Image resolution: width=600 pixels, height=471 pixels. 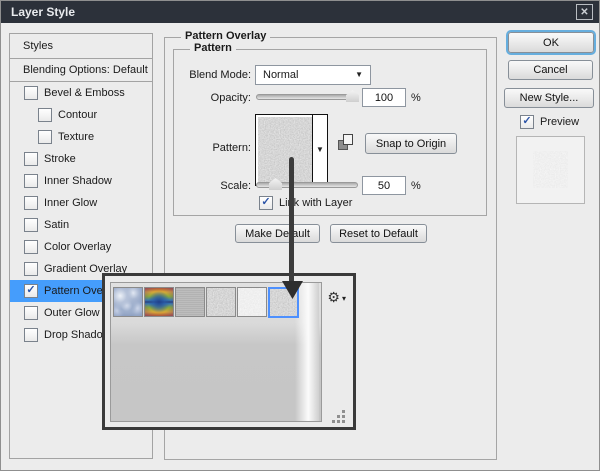 I want to click on blend-mode-label: Blend Mode:, so click(x=220, y=75).